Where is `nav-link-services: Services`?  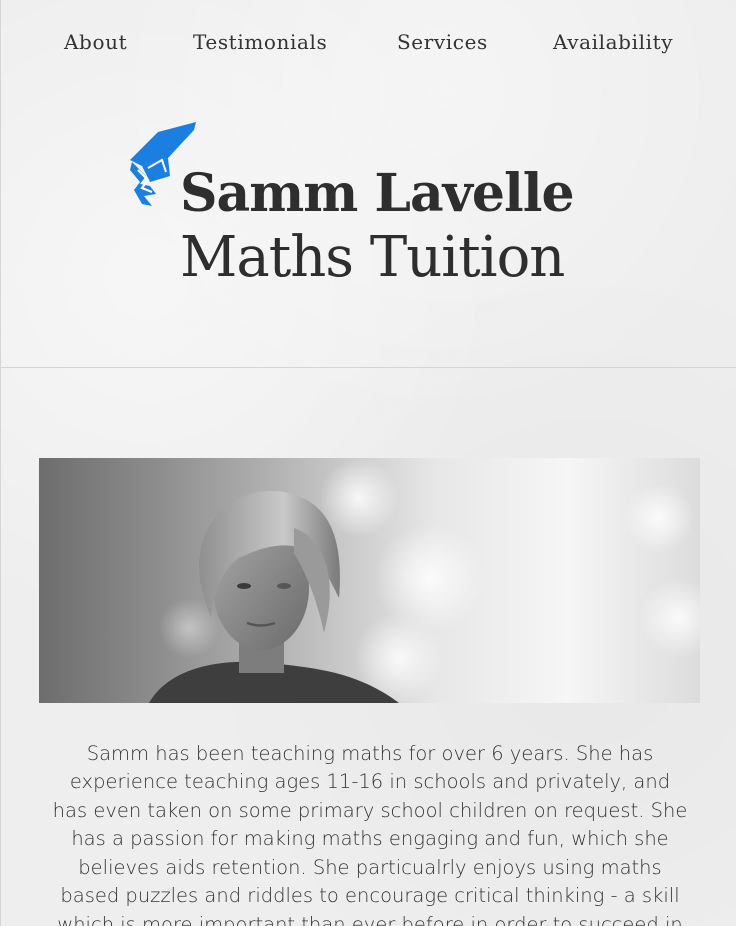 nav-link-services: Services is located at coordinates (442, 42).